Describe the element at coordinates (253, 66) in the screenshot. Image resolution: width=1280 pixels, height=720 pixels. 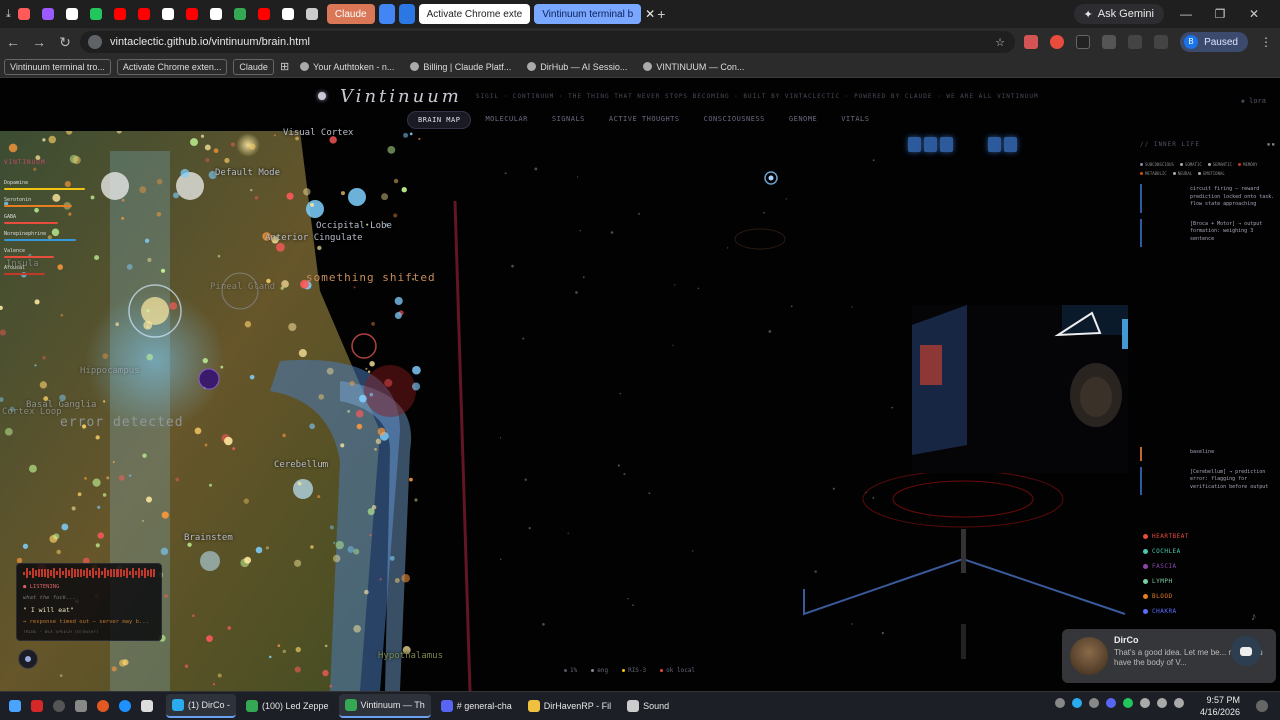
I see `bookmark-item: Claude` at that location.